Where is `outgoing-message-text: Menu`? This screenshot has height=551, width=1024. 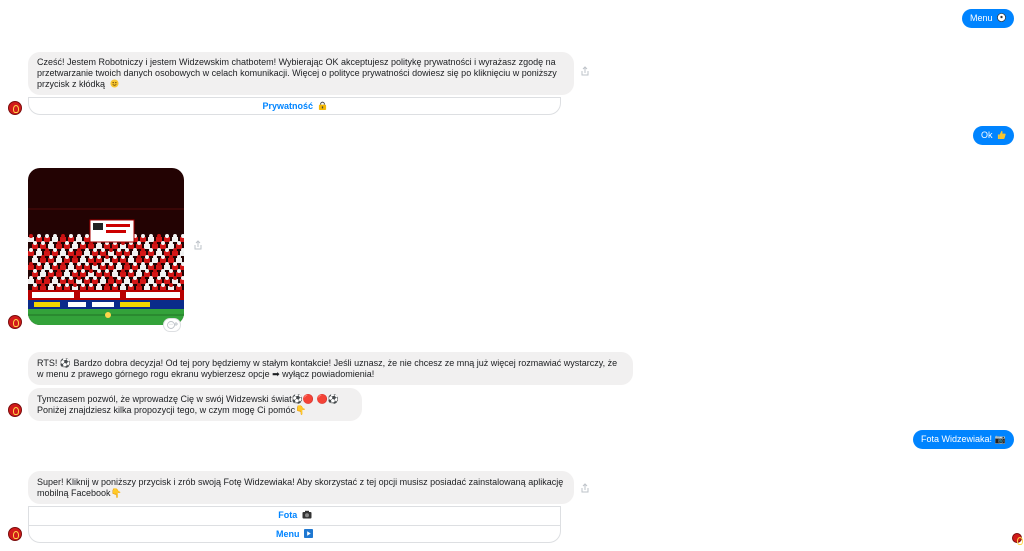
outgoing-message-text: Menu is located at coordinates (981, 18).